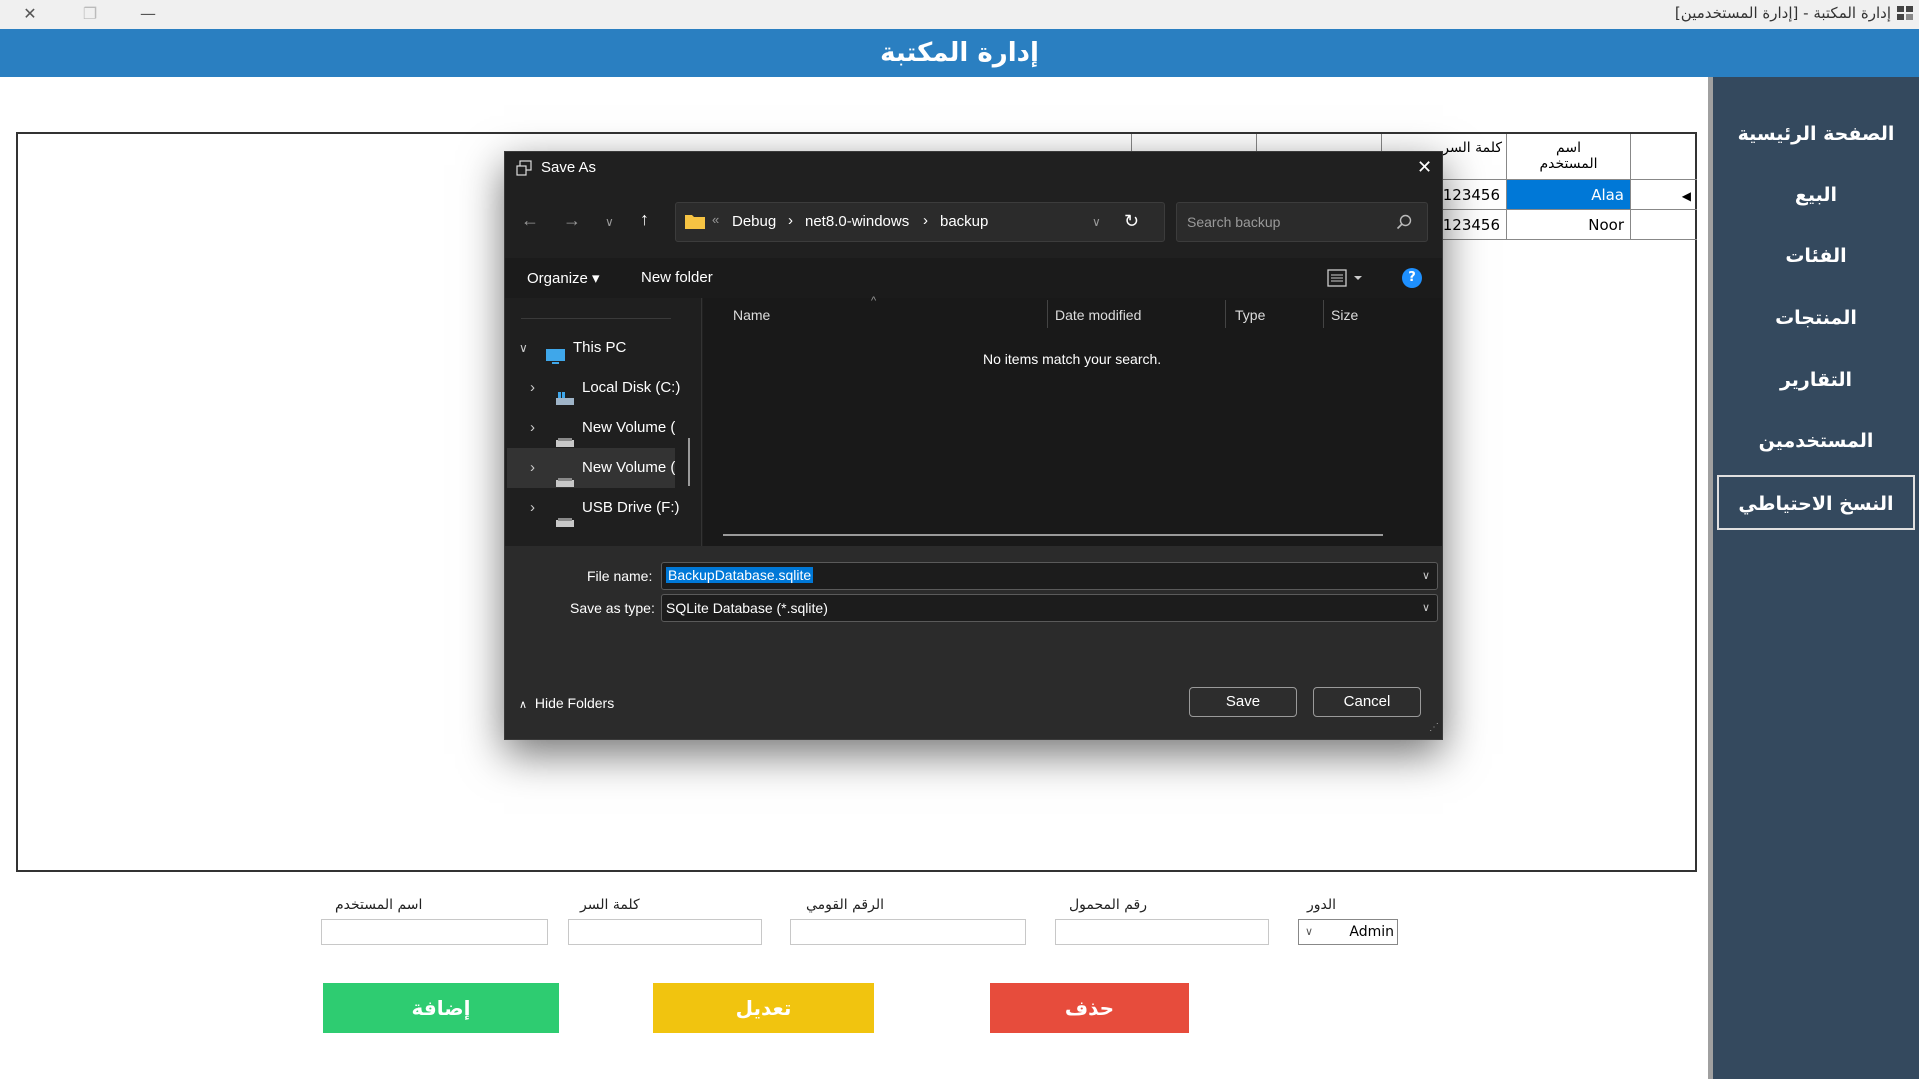 The width and height of the screenshot is (1919, 1079). What do you see at coordinates (1816, 502) in the screenshot?
I see `sidebar-item-backup: النسخ الاحتياطي` at bounding box center [1816, 502].